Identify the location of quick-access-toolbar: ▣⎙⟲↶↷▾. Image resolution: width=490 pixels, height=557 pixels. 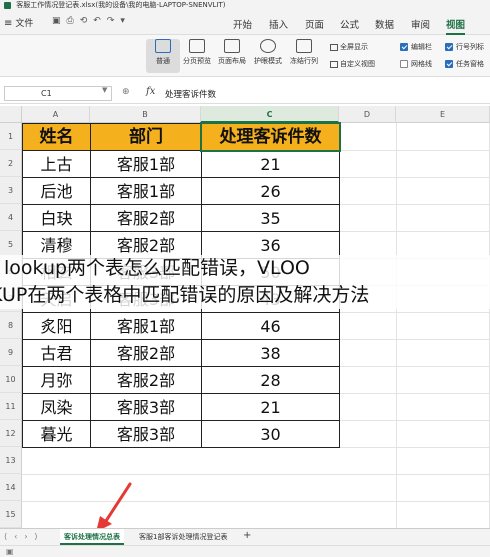
(91, 21).